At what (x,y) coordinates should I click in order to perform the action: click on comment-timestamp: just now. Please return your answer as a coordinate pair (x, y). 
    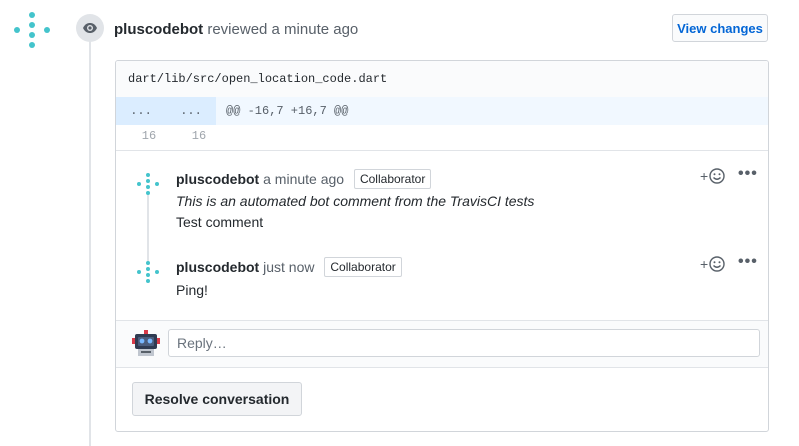
    Looking at the image, I should click on (288, 267).